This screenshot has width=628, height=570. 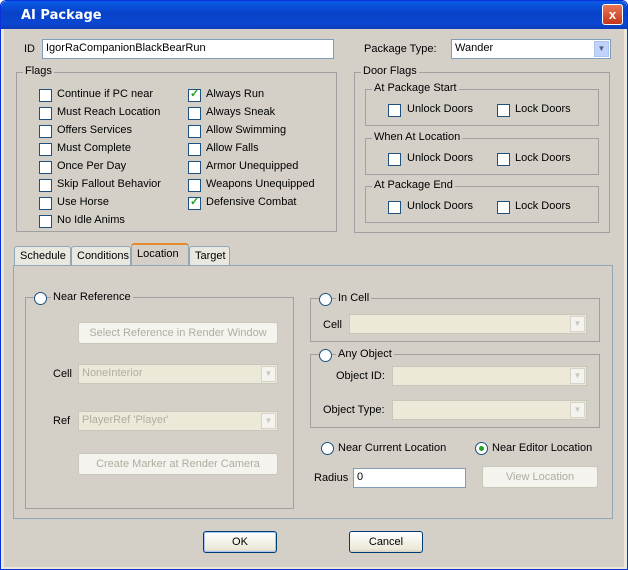 I want to click on near-ref-ref-select: PlayerRef 'Player' ▼, so click(x=178, y=421).